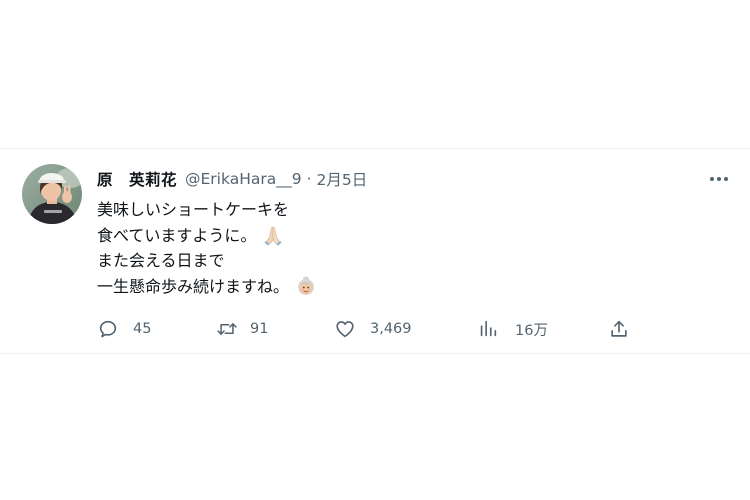  I want to click on share-icon, so click(619, 329).